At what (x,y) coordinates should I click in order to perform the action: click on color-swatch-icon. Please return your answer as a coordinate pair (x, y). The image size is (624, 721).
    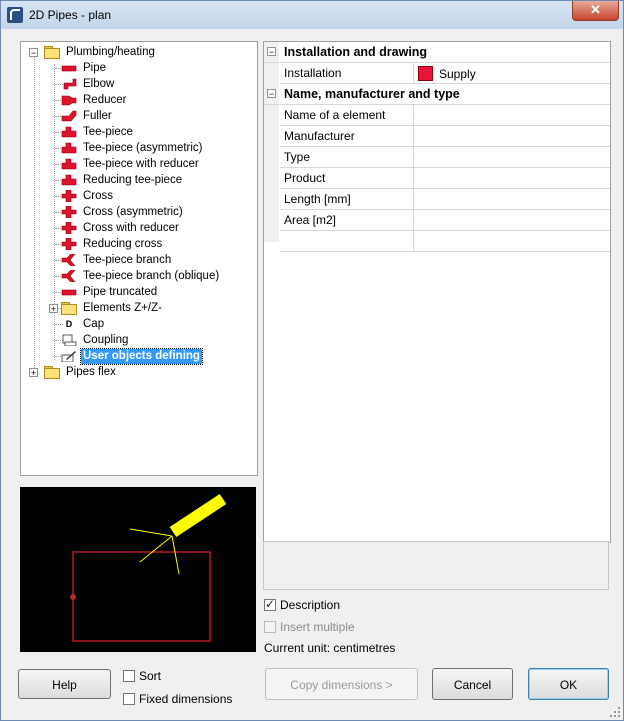
    Looking at the image, I should click on (425, 73).